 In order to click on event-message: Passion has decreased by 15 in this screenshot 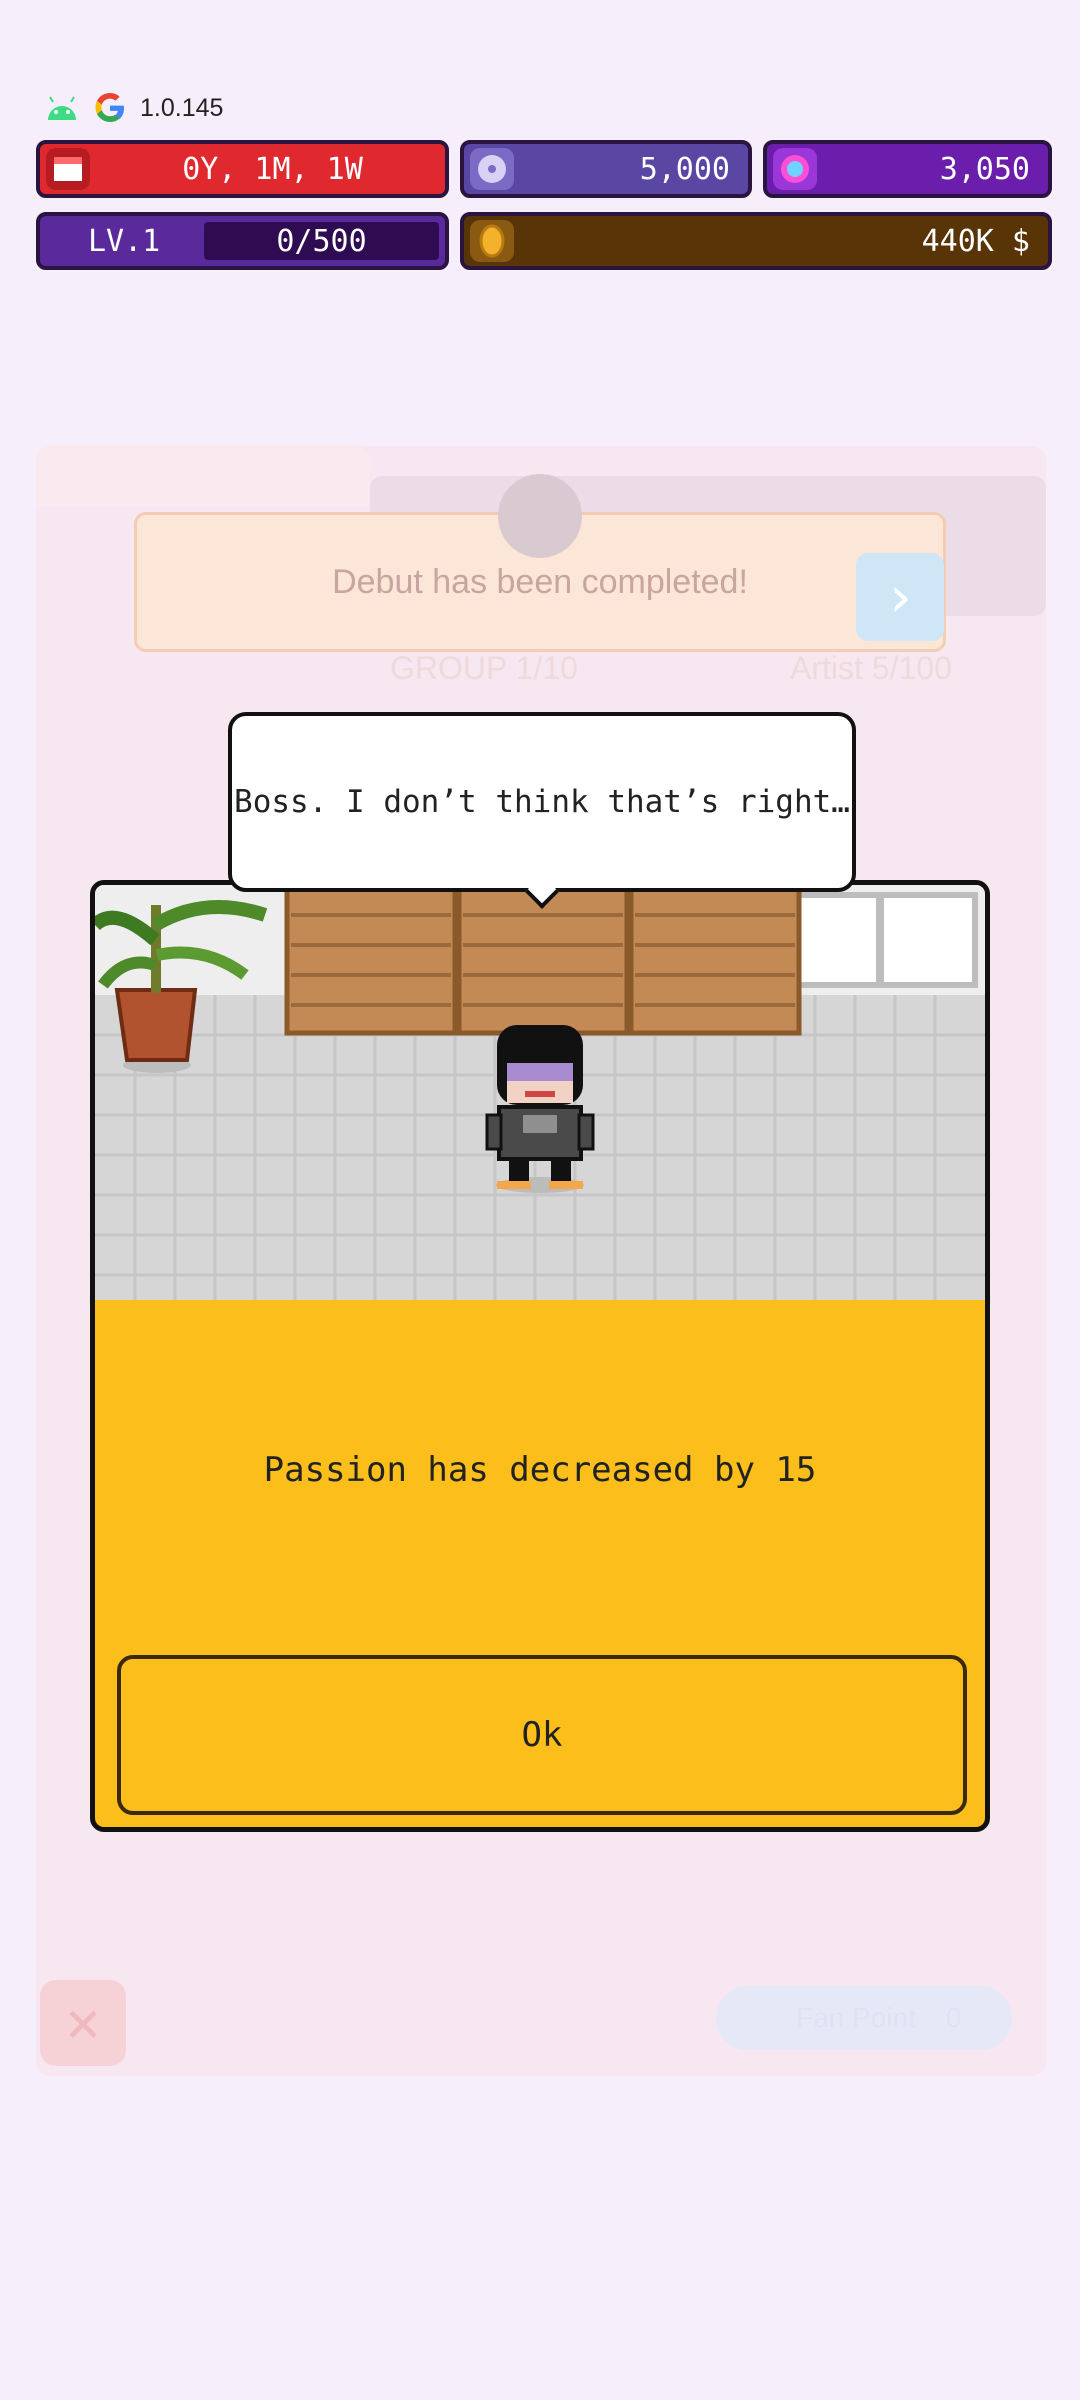, I will do `click(540, 1470)`.